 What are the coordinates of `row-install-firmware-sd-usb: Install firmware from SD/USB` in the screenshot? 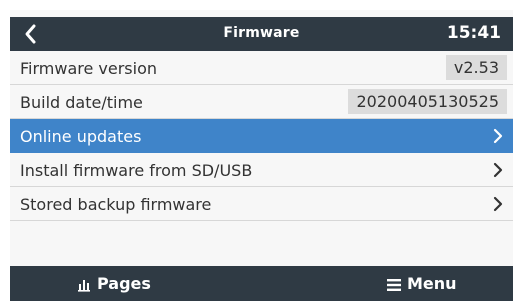 It's located at (261, 170).